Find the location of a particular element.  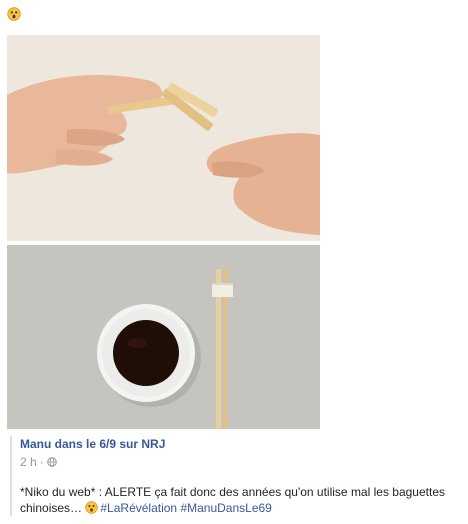

timestamp: 2 h is located at coordinates (28, 462).